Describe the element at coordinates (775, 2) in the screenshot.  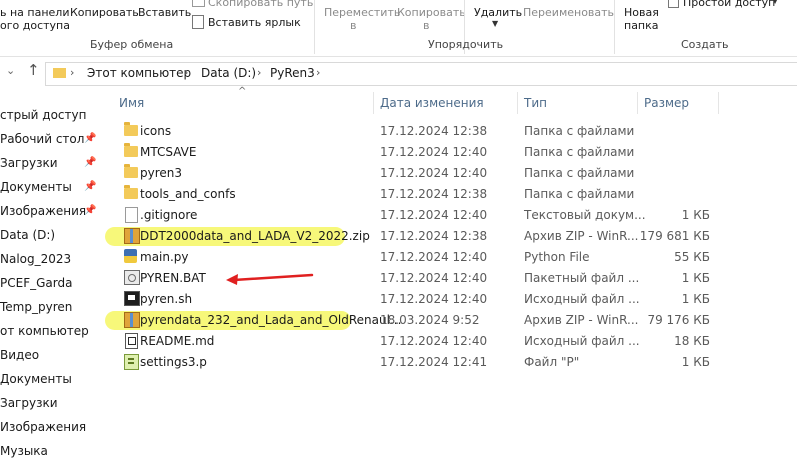
I see `easy-access-chevron-icon: ▼` at that location.